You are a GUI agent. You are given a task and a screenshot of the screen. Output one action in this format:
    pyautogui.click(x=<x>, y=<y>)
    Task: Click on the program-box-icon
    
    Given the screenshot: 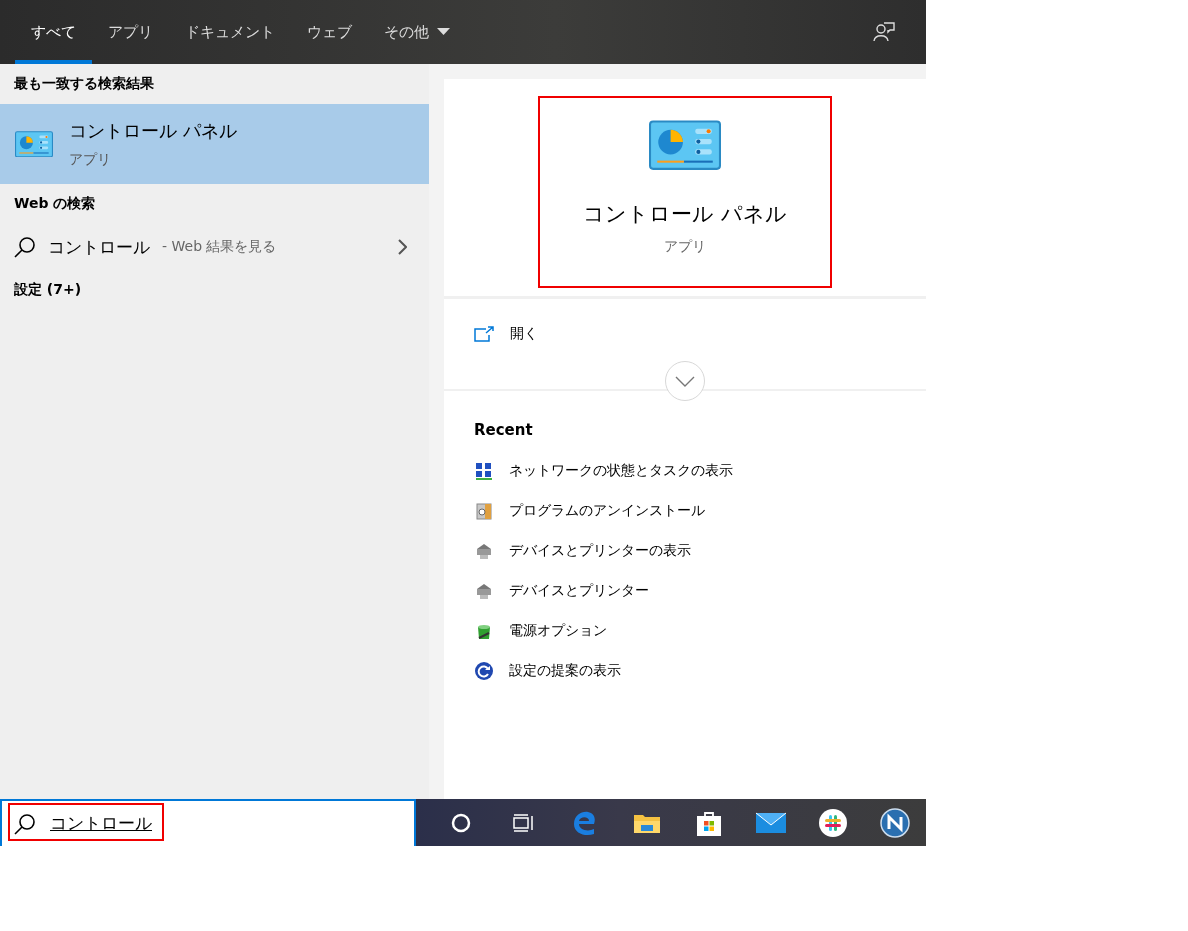 What is the action you would take?
    pyautogui.click(x=484, y=511)
    